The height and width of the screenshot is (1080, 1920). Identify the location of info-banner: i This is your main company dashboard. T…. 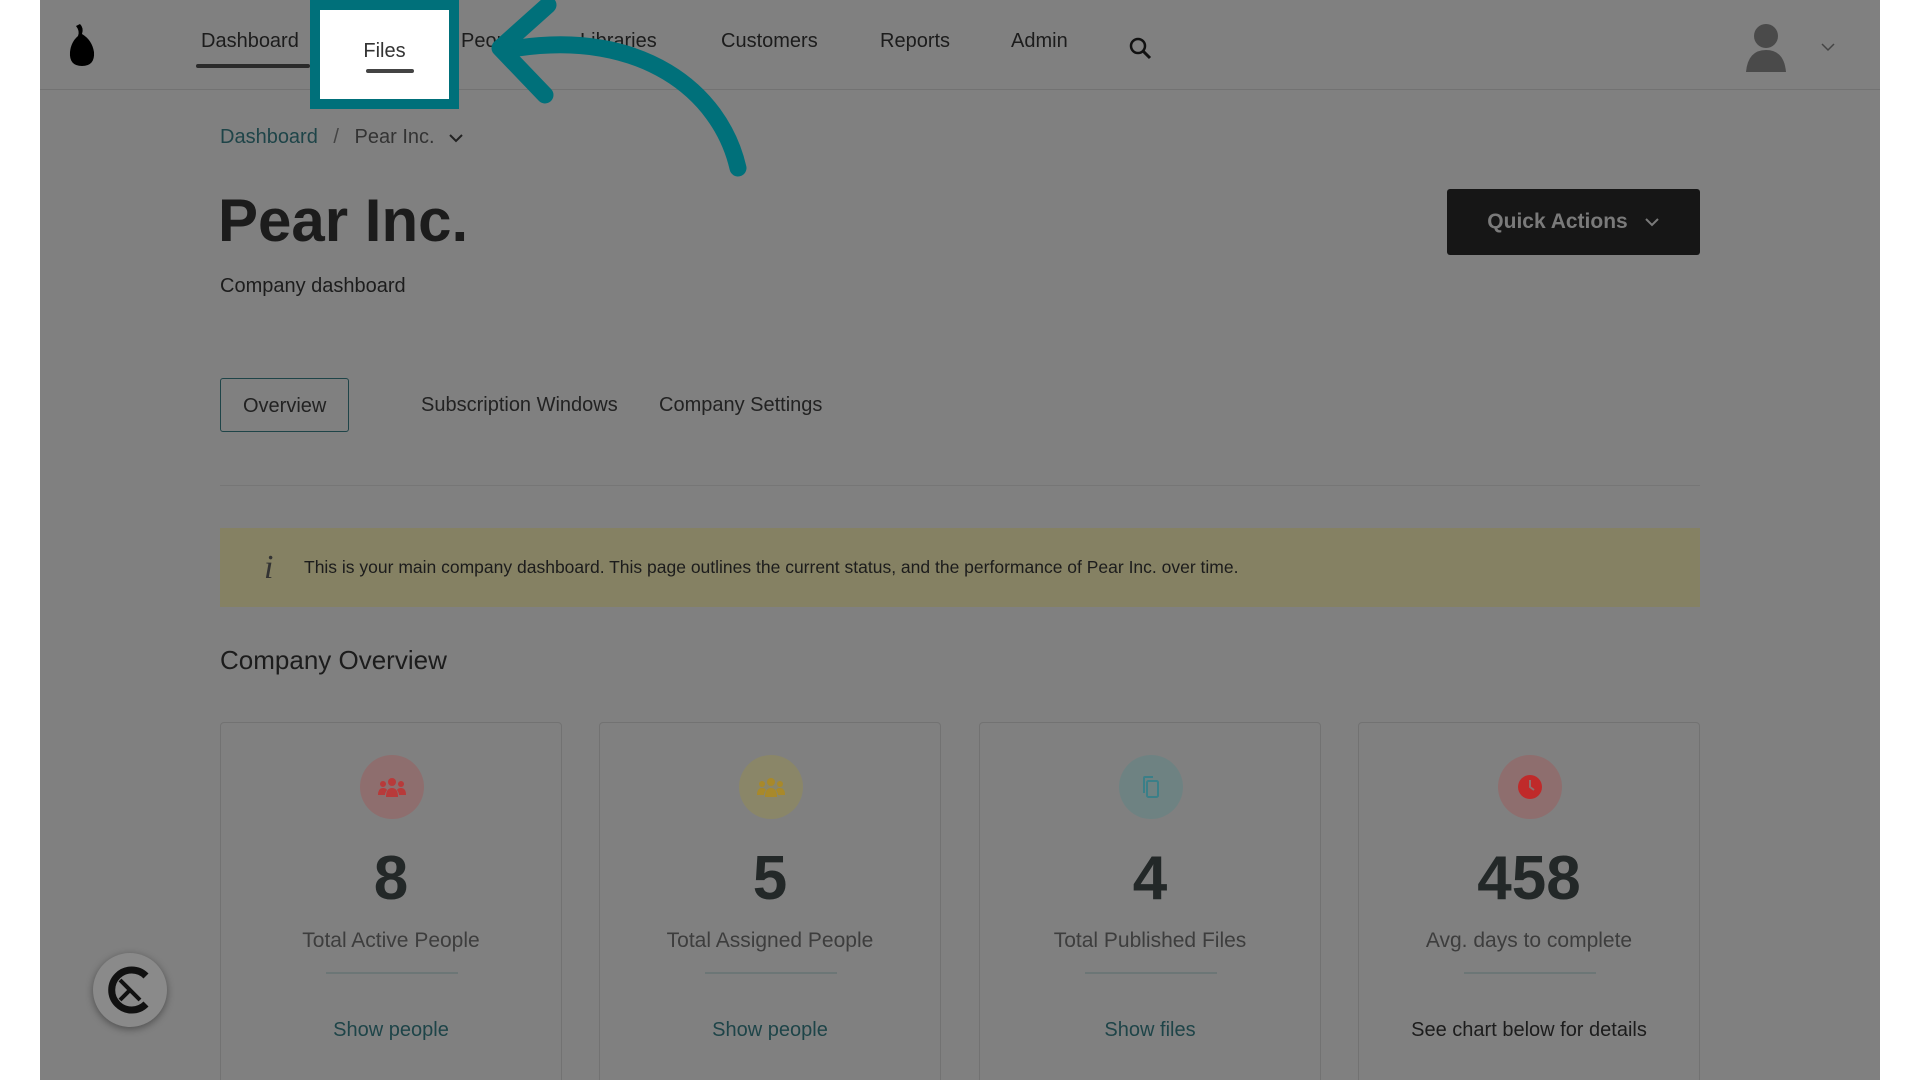
(960, 567).